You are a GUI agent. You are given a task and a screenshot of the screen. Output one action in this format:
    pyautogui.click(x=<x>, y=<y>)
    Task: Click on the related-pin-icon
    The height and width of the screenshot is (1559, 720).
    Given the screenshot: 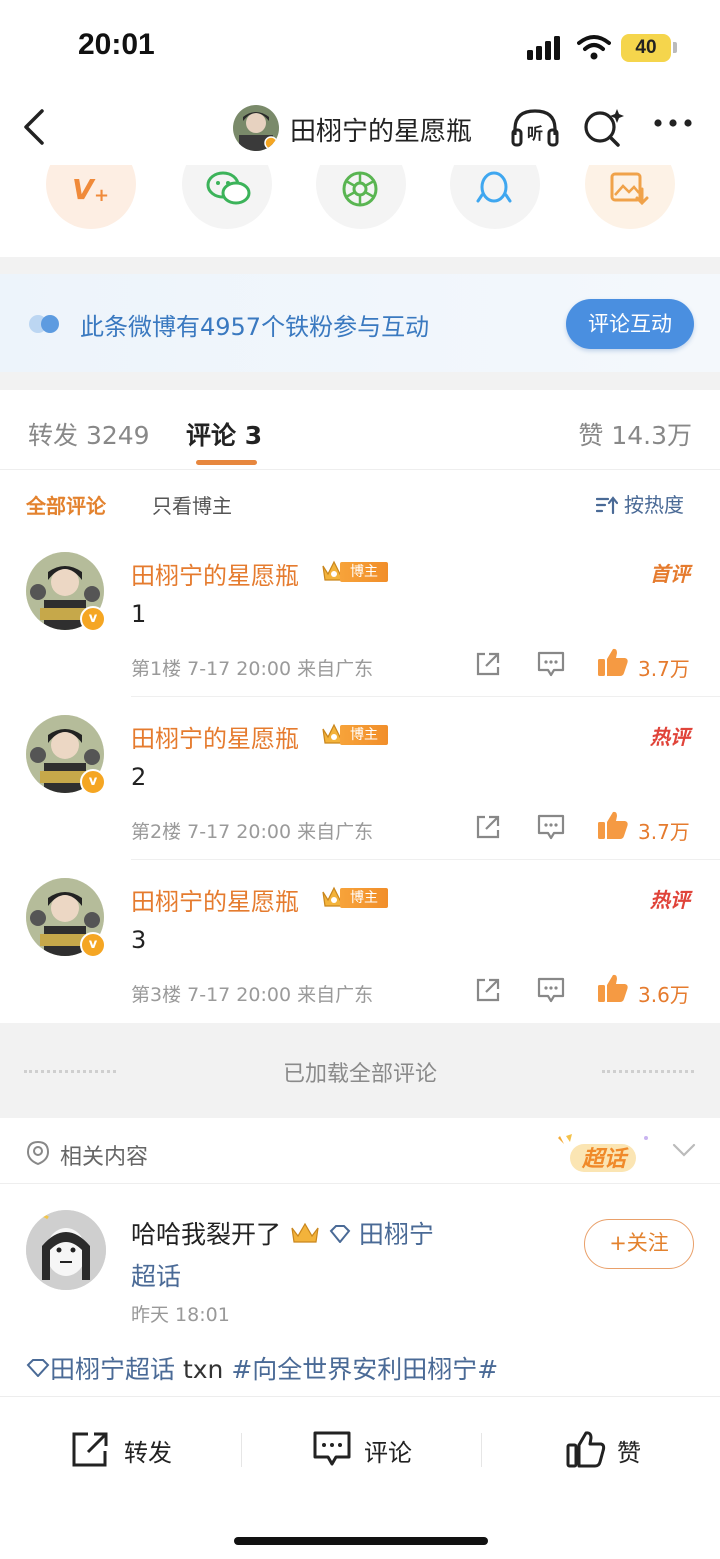 What is the action you would take?
    pyautogui.click(x=38, y=1153)
    